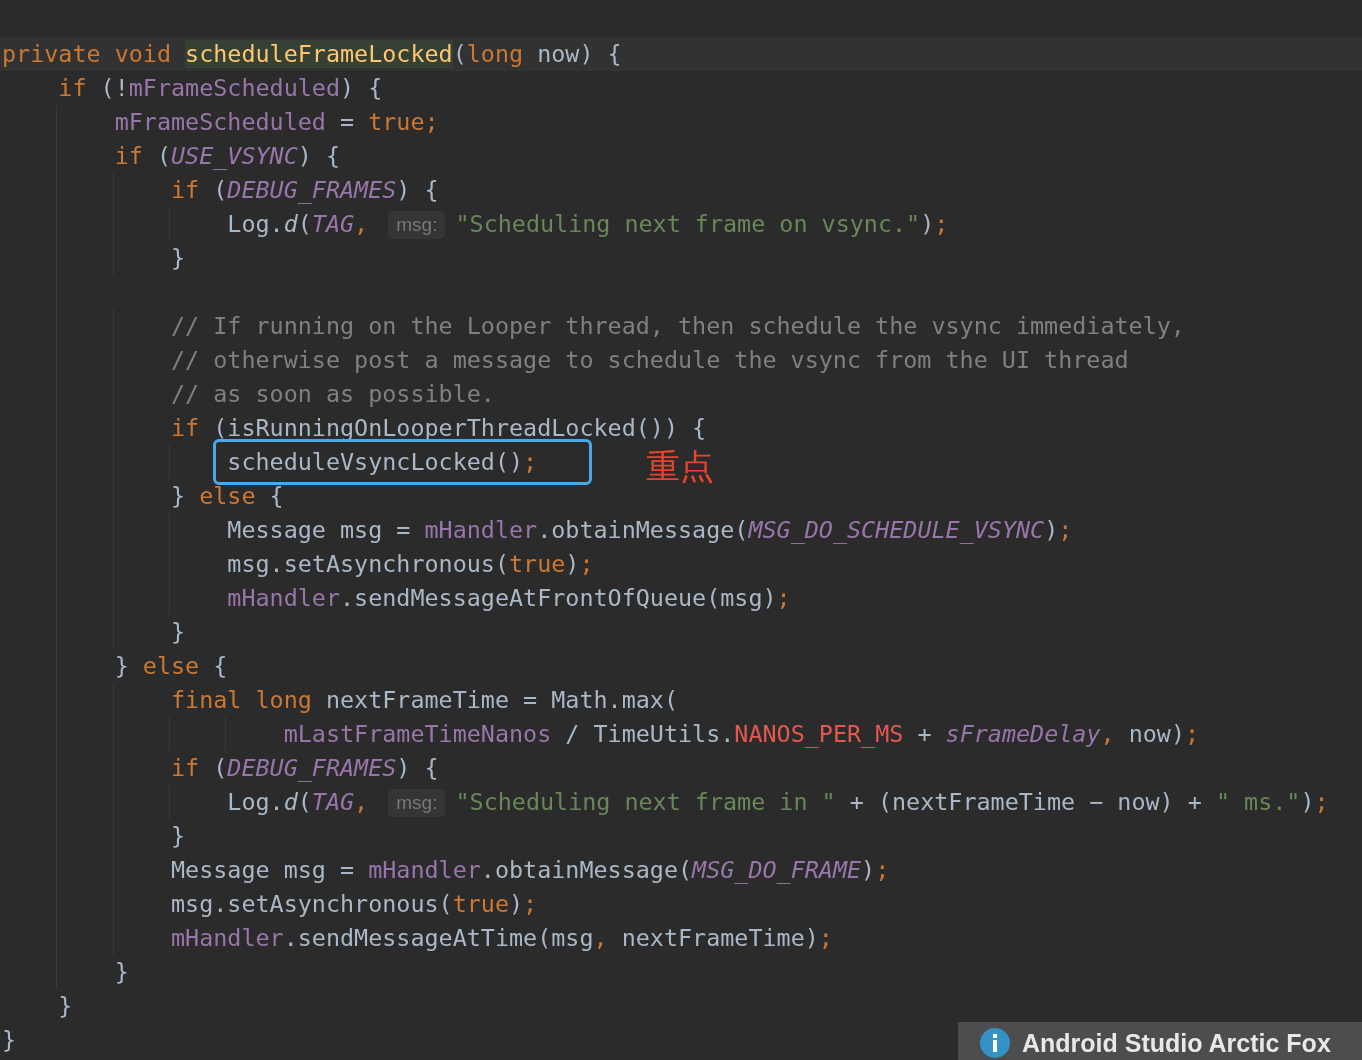 This screenshot has width=1362, height=1060. I want to click on code-text: // otherwise post a message to schedule the vsync from the UI thread, so click(650, 360).